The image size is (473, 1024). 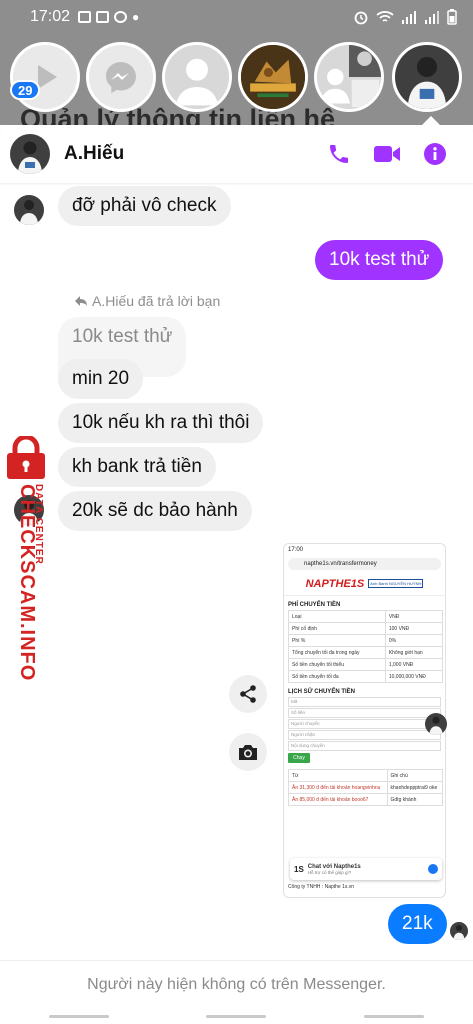 What do you see at coordinates (433, 869) in the screenshot?
I see `messenger-icon` at bounding box center [433, 869].